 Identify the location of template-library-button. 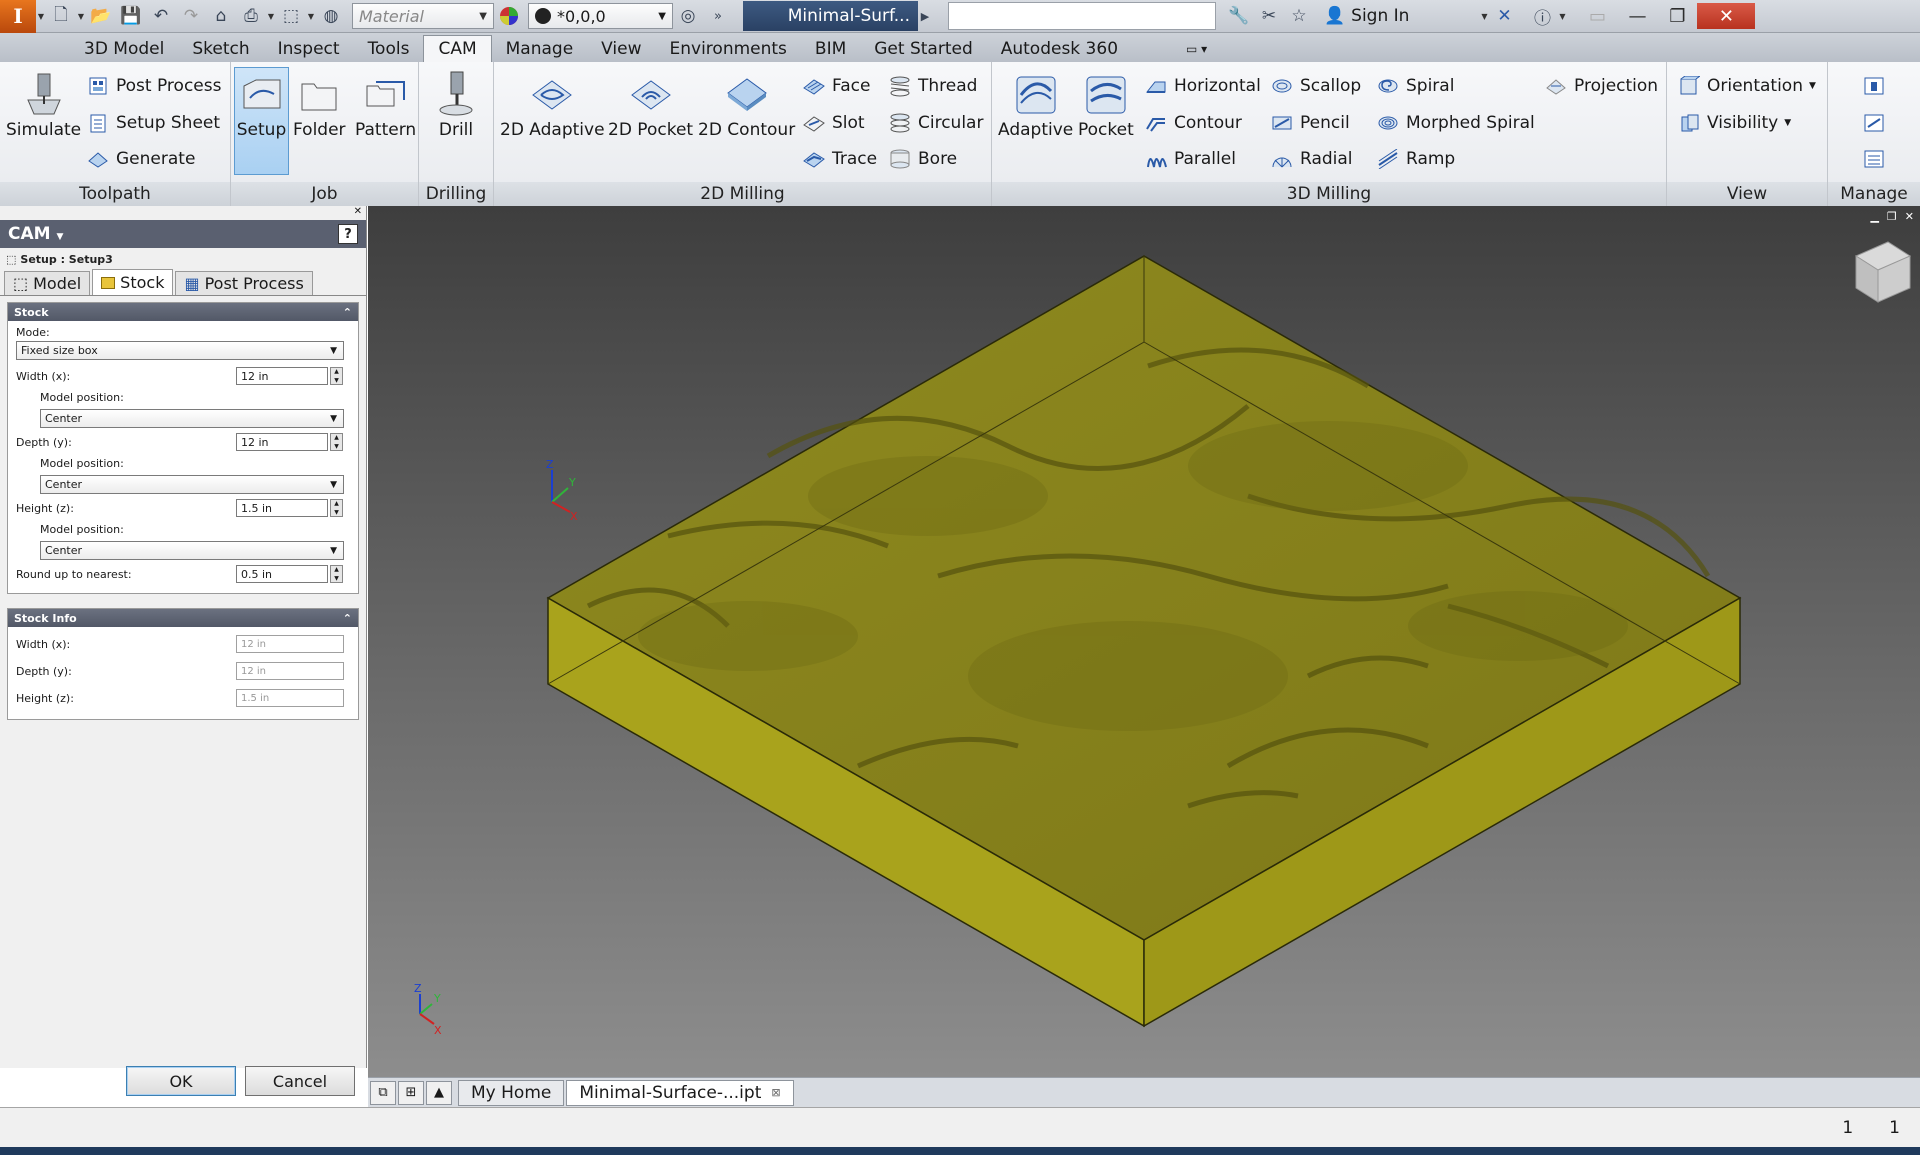
(1874, 123).